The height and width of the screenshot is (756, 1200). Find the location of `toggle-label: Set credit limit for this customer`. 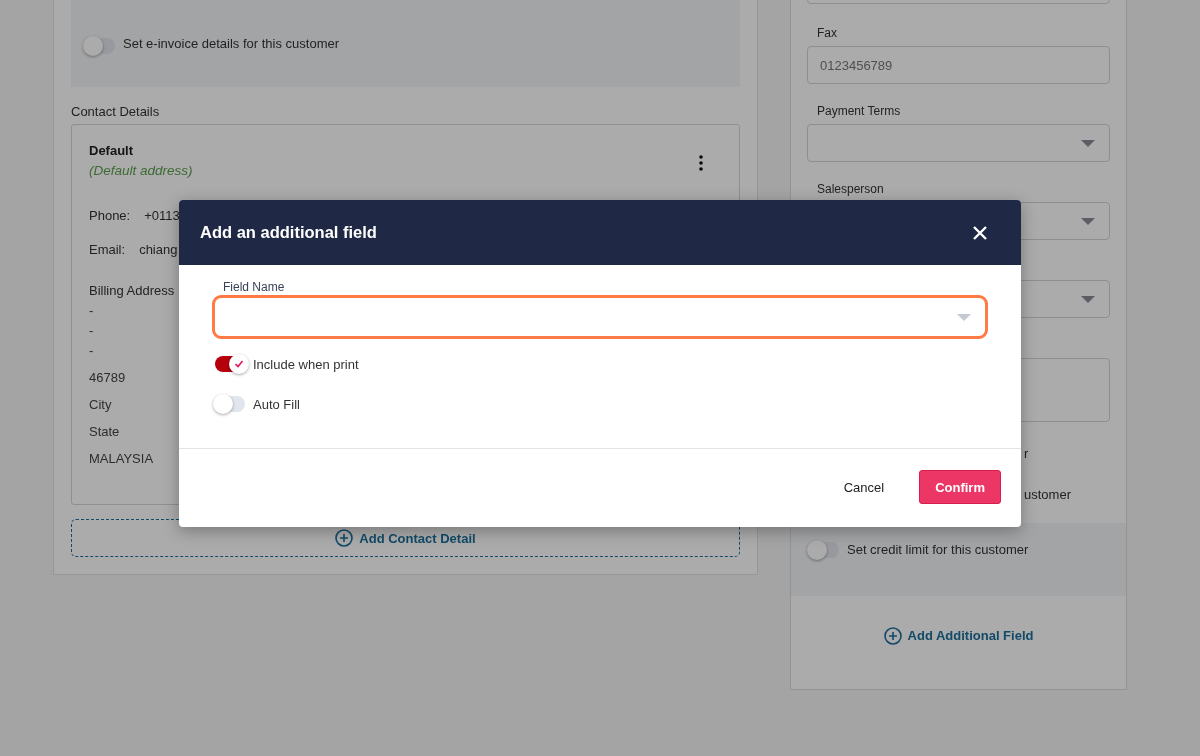

toggle-label: Set credit limit for this customer is located at coordinates (938, 549).